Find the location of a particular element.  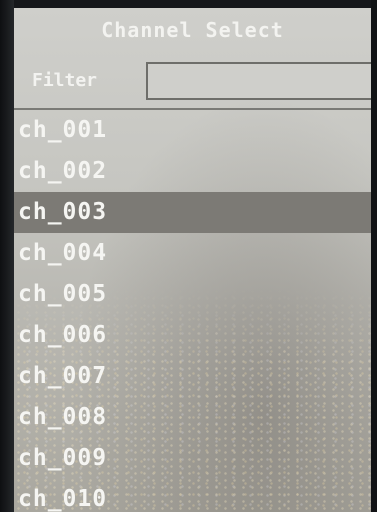

monitor-bezel-right is located at coordinates (374, 256).